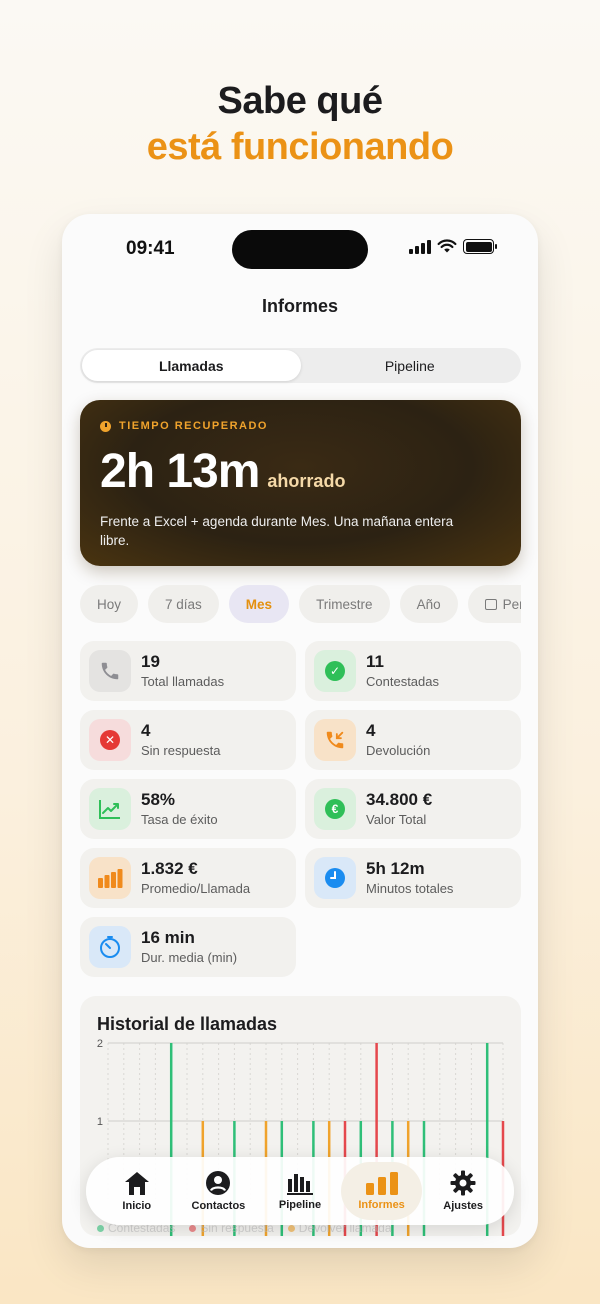 Image resolution: width=600 pixels, height=1304 pixels. I want to click on stat-card-minutos: 5h 12m Minutos totales, so click(413, 878).